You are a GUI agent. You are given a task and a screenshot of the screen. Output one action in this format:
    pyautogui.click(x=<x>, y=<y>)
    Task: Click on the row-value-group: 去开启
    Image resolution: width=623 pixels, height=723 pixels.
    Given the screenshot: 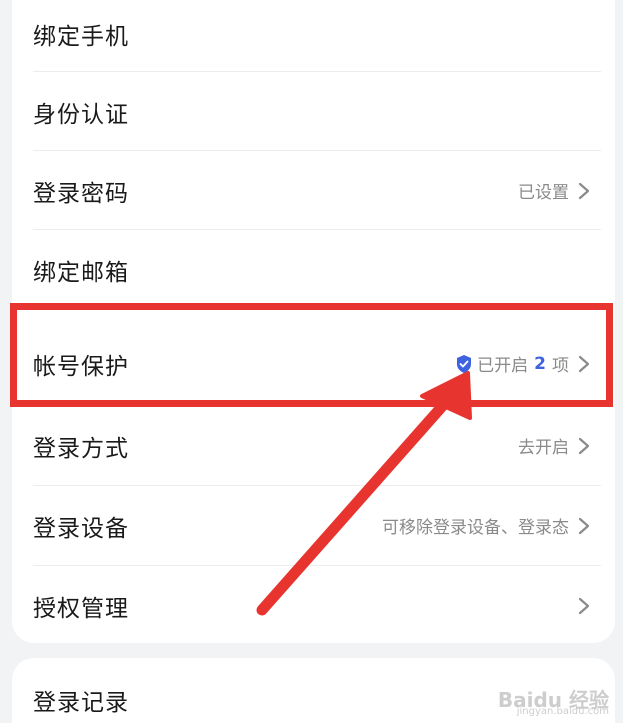 What is the action you would take?
    pyautogui.click(x=554, y=445)
    